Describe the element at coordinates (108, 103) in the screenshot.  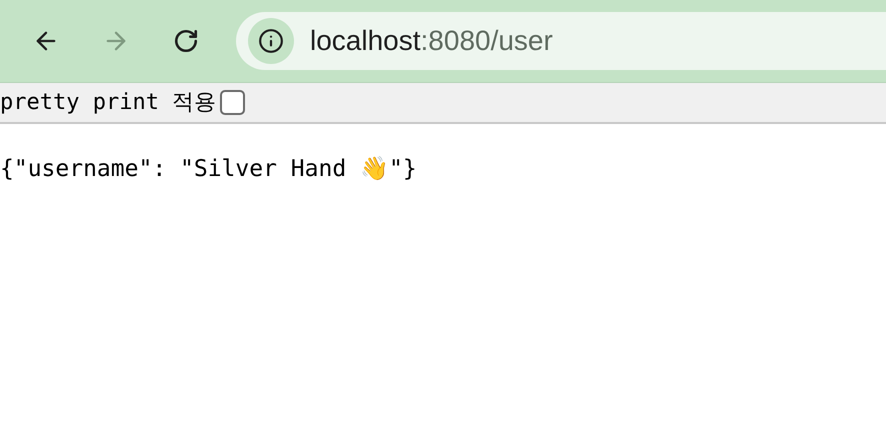
I see `pretty-print-label: pretty print 적용` at that location.